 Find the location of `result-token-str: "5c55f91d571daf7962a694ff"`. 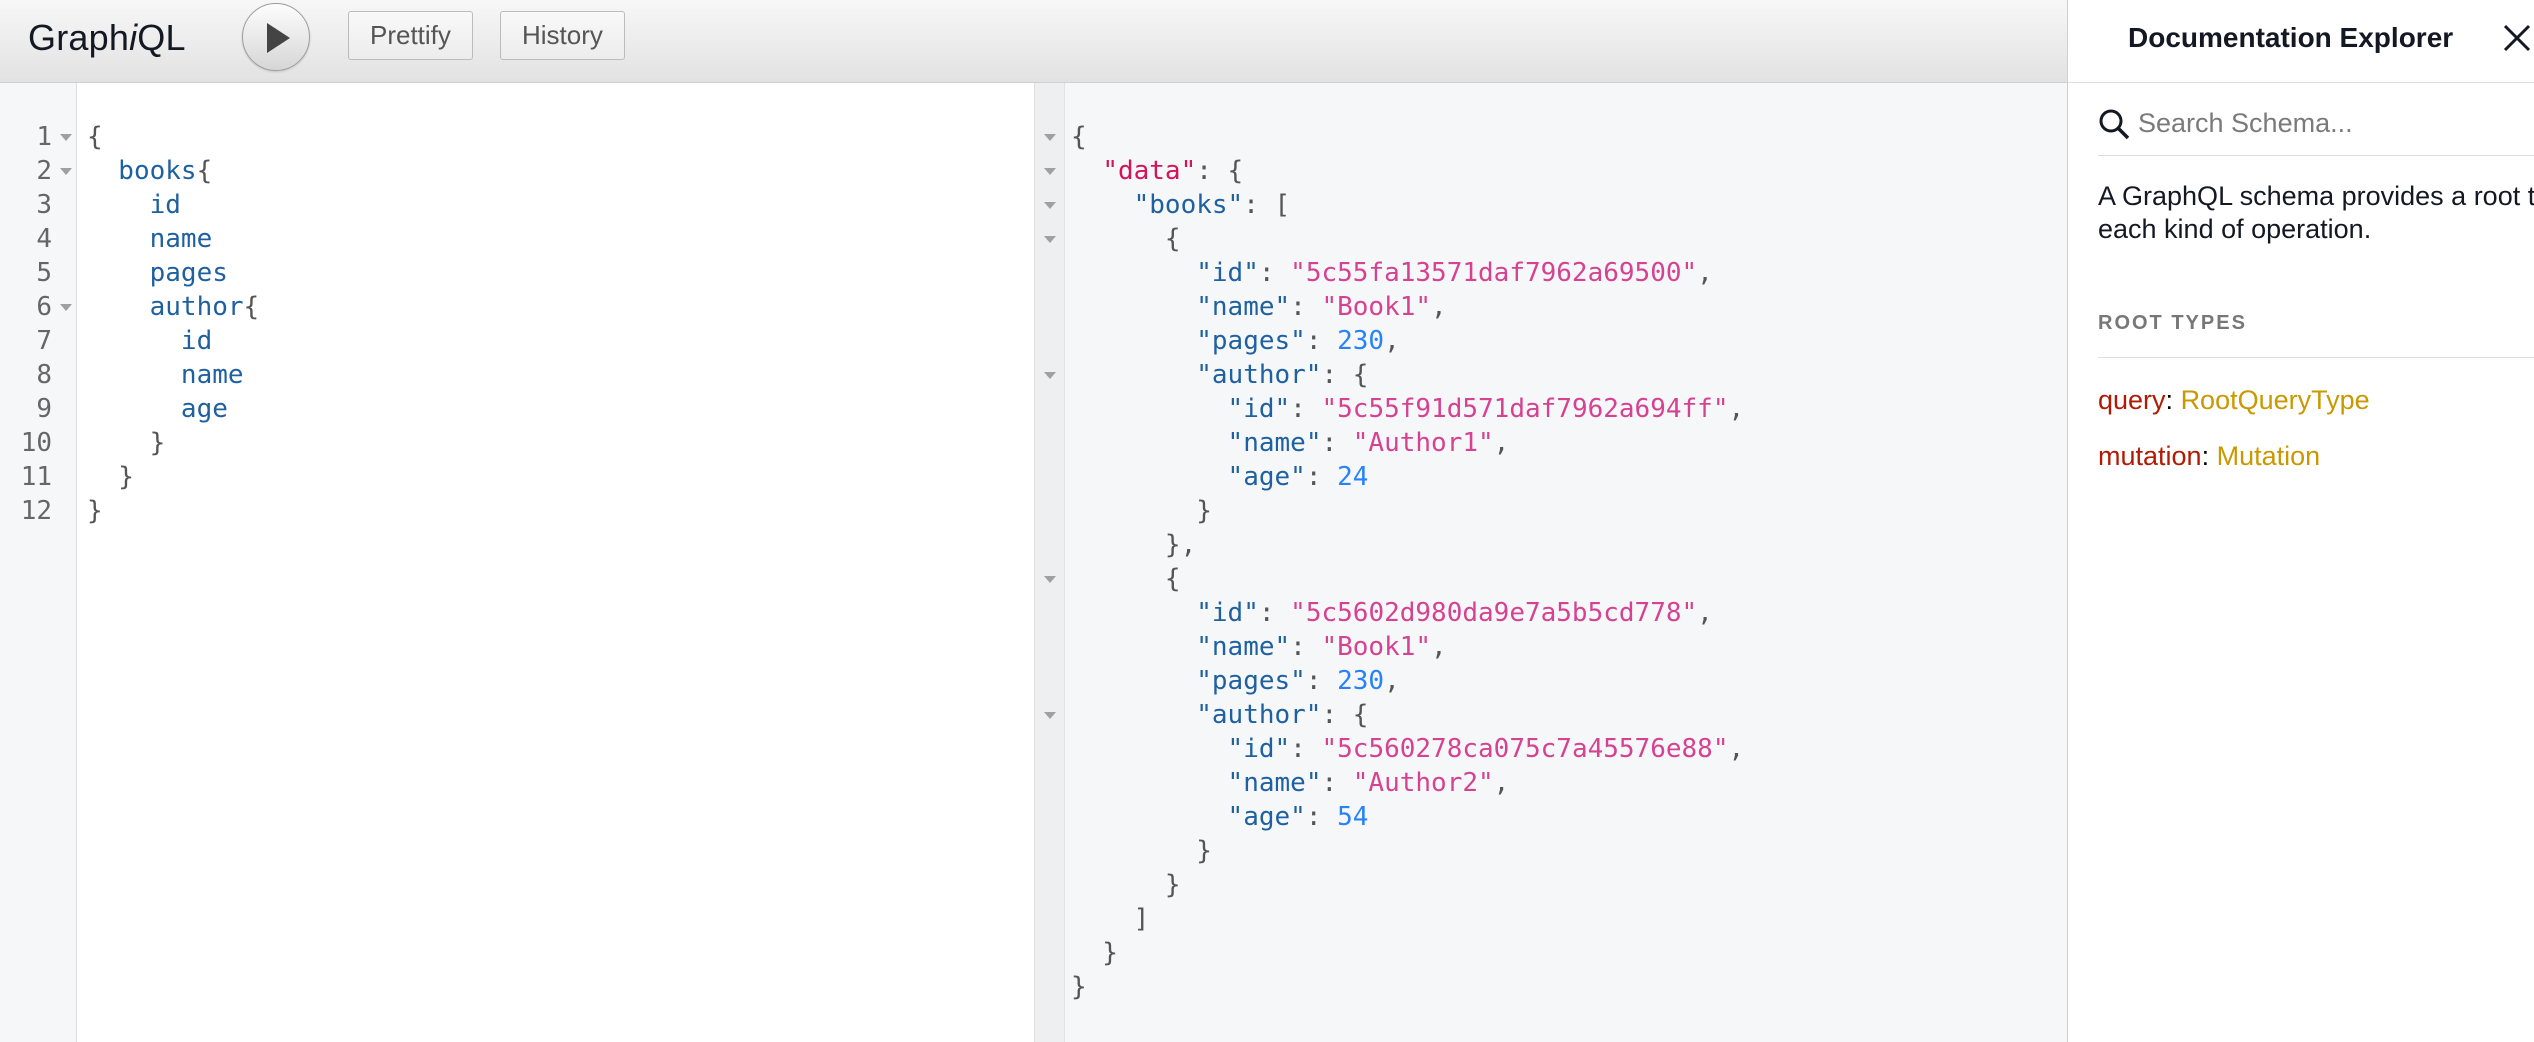

result-token-str: "5c55f91d571daf7962a694ff" is located at coordinates (1525, 409).